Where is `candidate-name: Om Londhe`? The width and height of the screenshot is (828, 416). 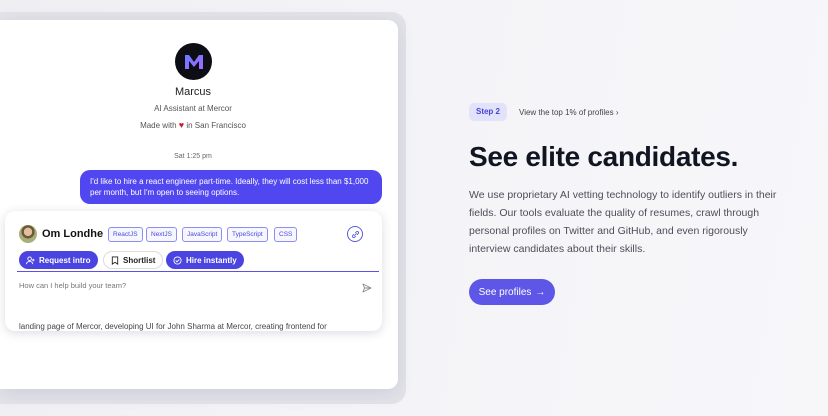
candidate-name: Om Londhe is located at coordinates (73, 234).